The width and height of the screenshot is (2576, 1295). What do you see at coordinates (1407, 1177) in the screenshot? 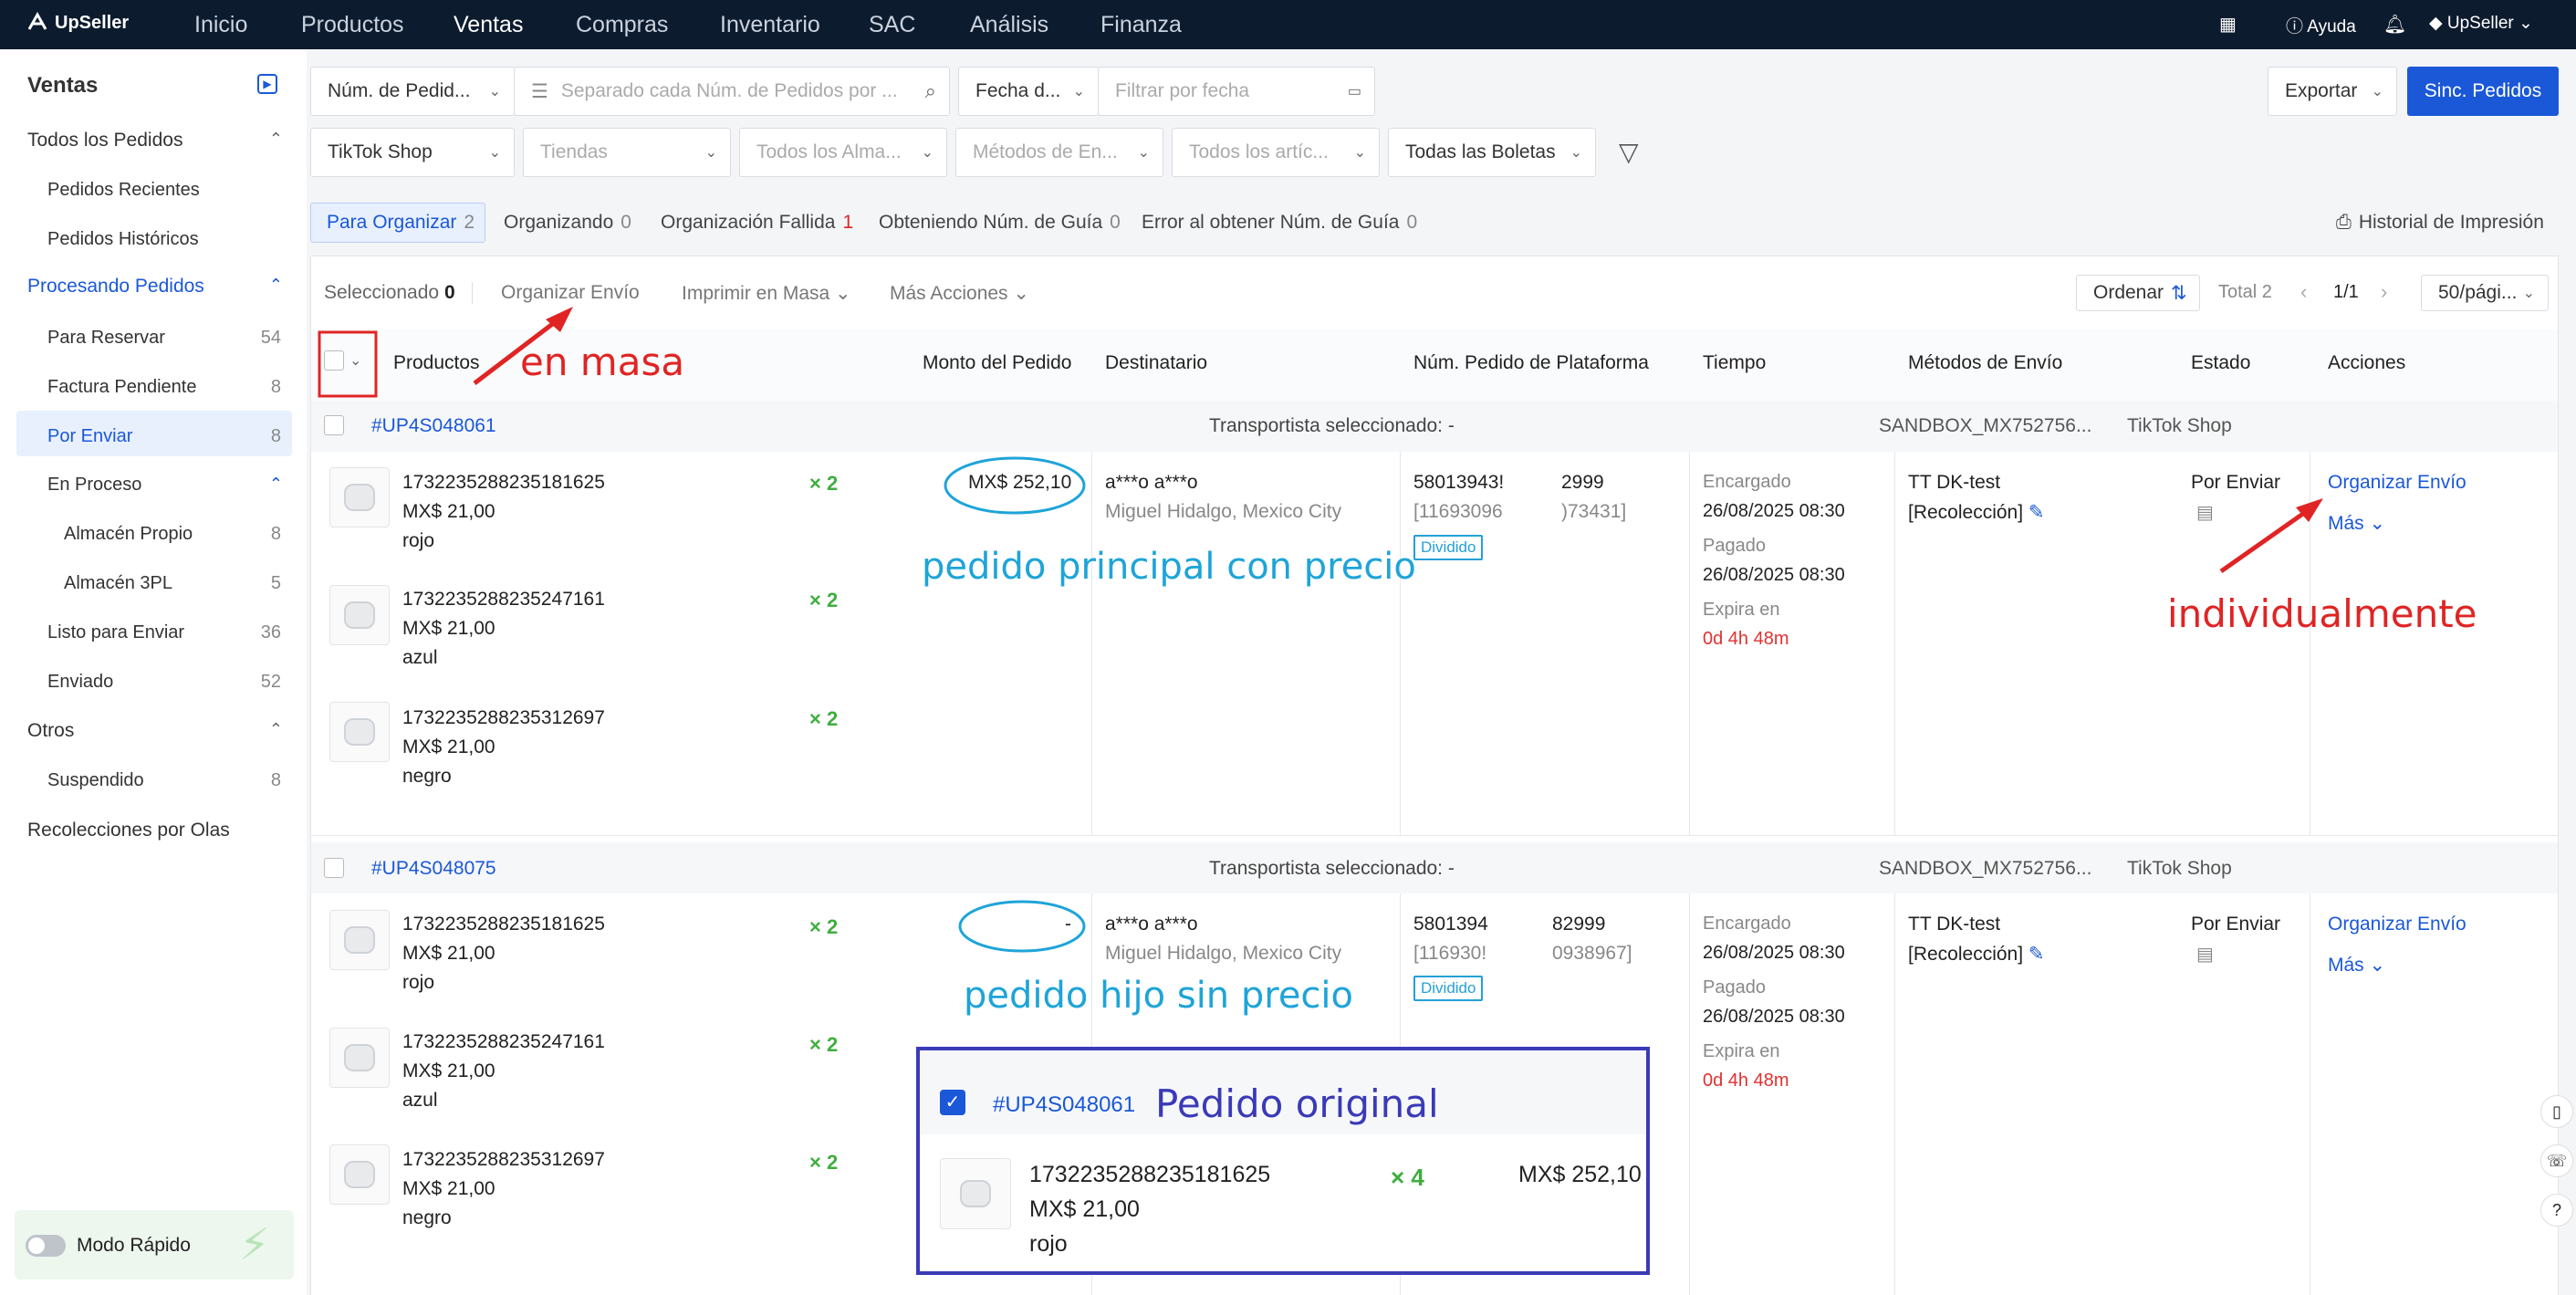
I see `product-qty: × 4` at bounding box center [1407, 1177].